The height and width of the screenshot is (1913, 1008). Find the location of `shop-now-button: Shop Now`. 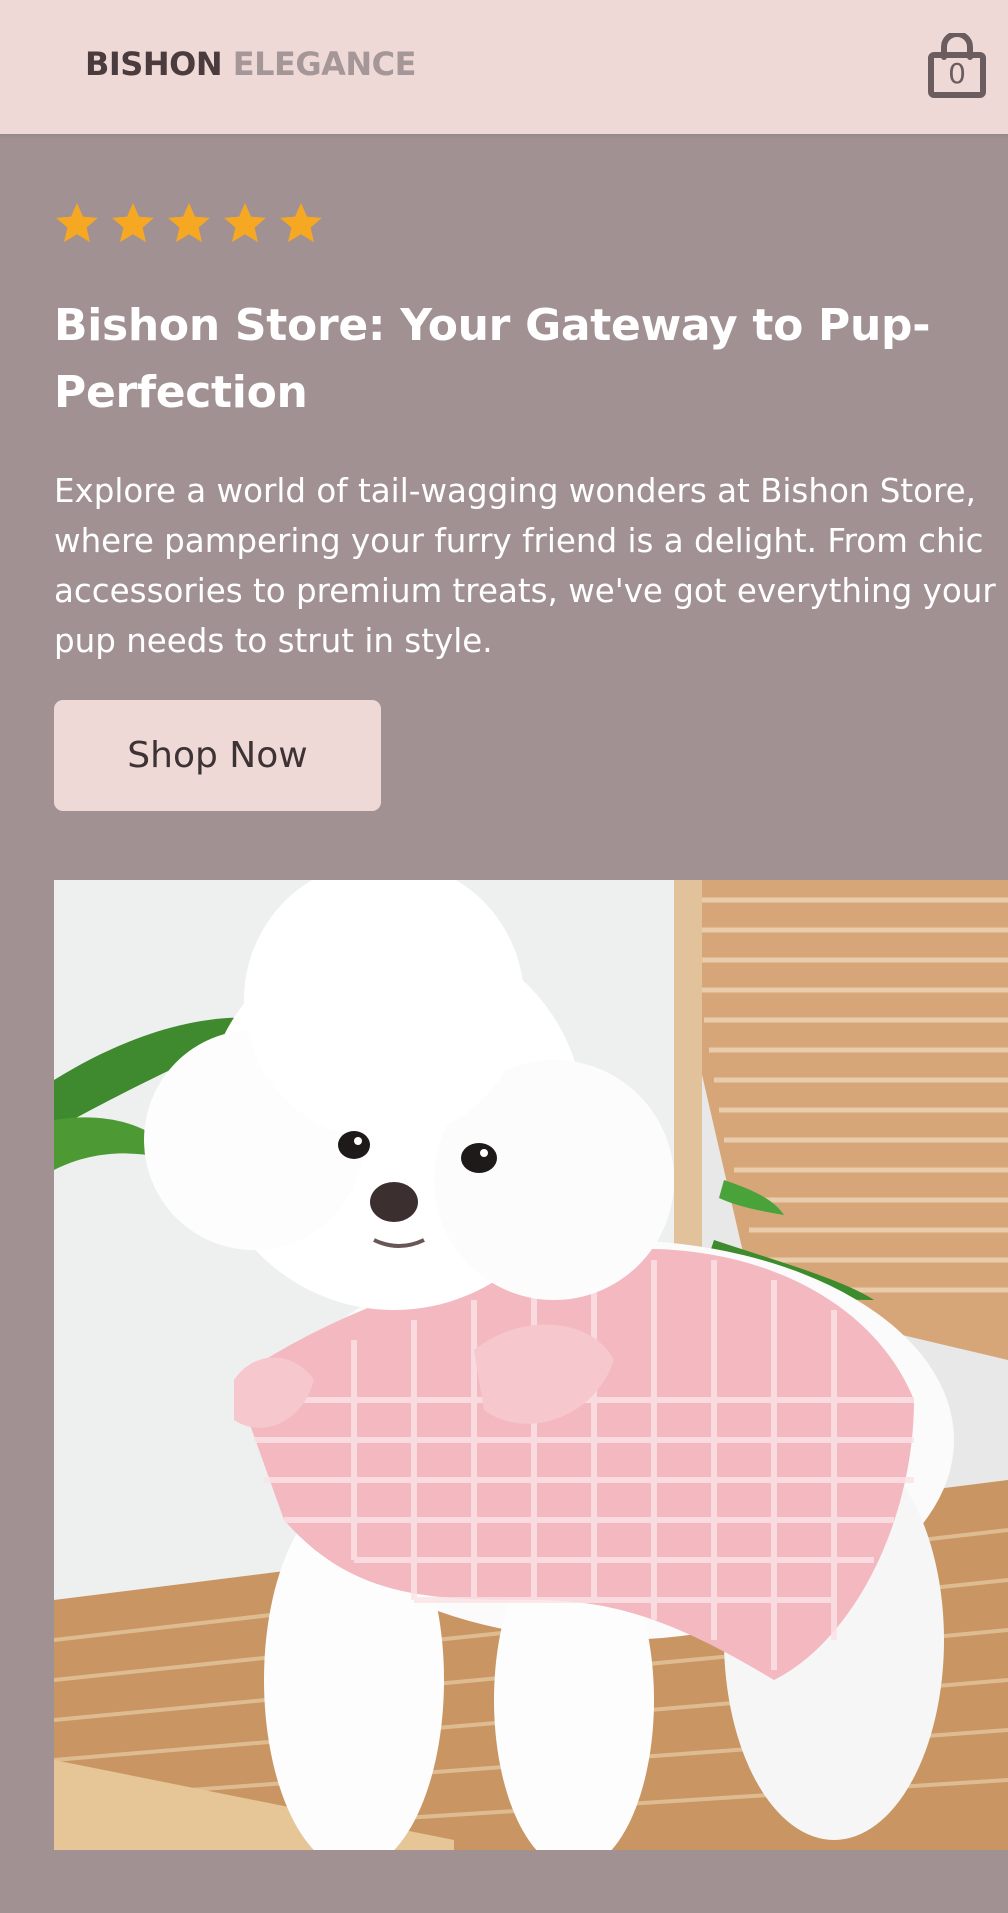

shop-now-button: Shop Now is located at coordinates (217, 755).